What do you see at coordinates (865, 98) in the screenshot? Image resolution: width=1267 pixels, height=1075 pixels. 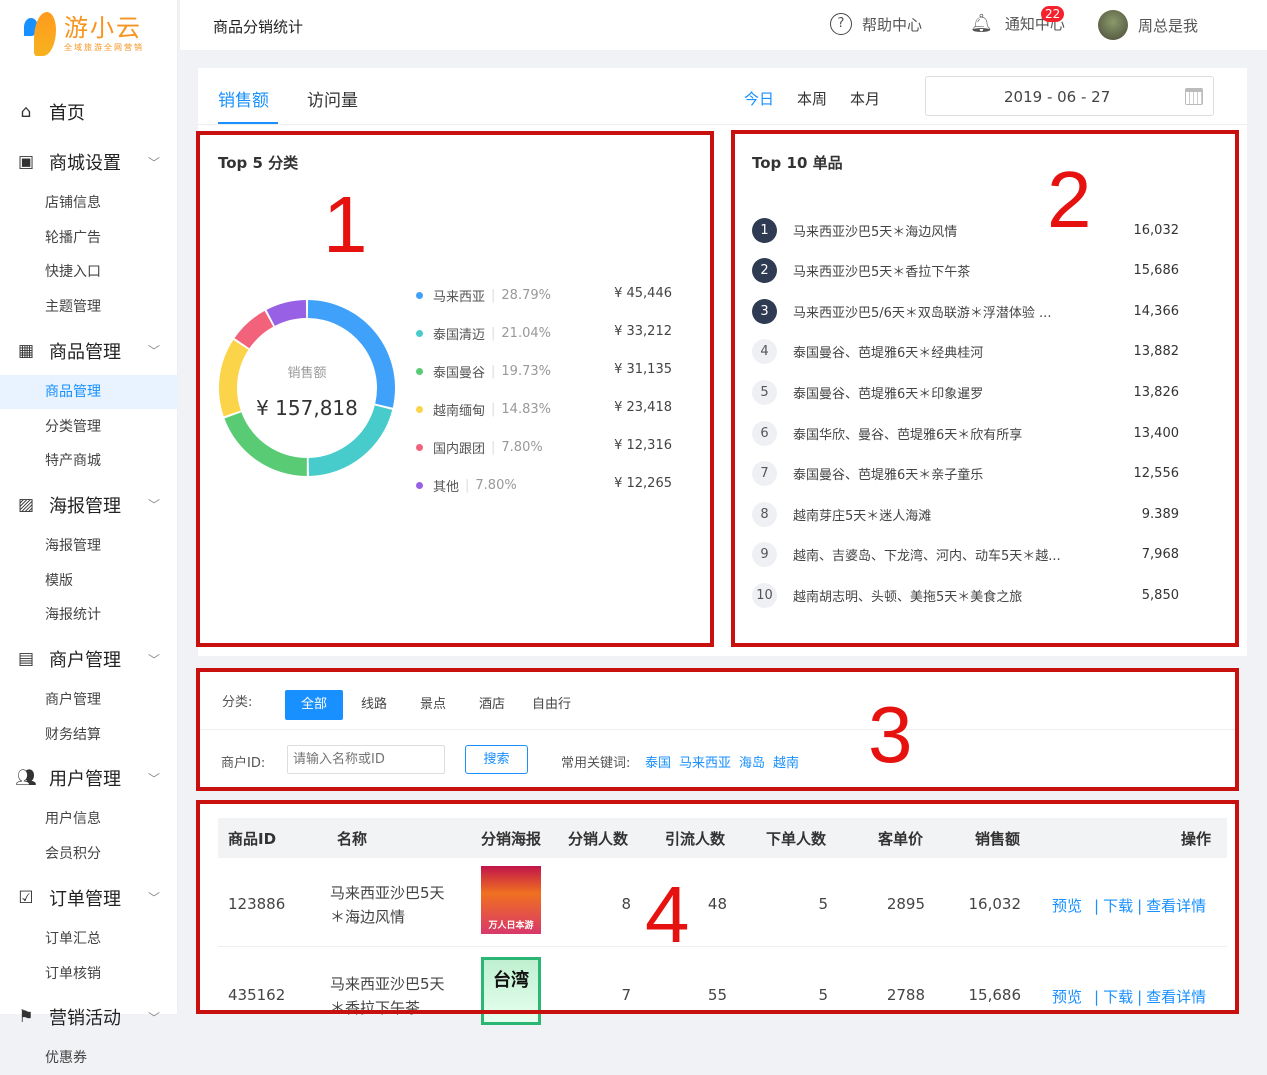 I see `range-month: 本月` at bounding box center [865, 98].